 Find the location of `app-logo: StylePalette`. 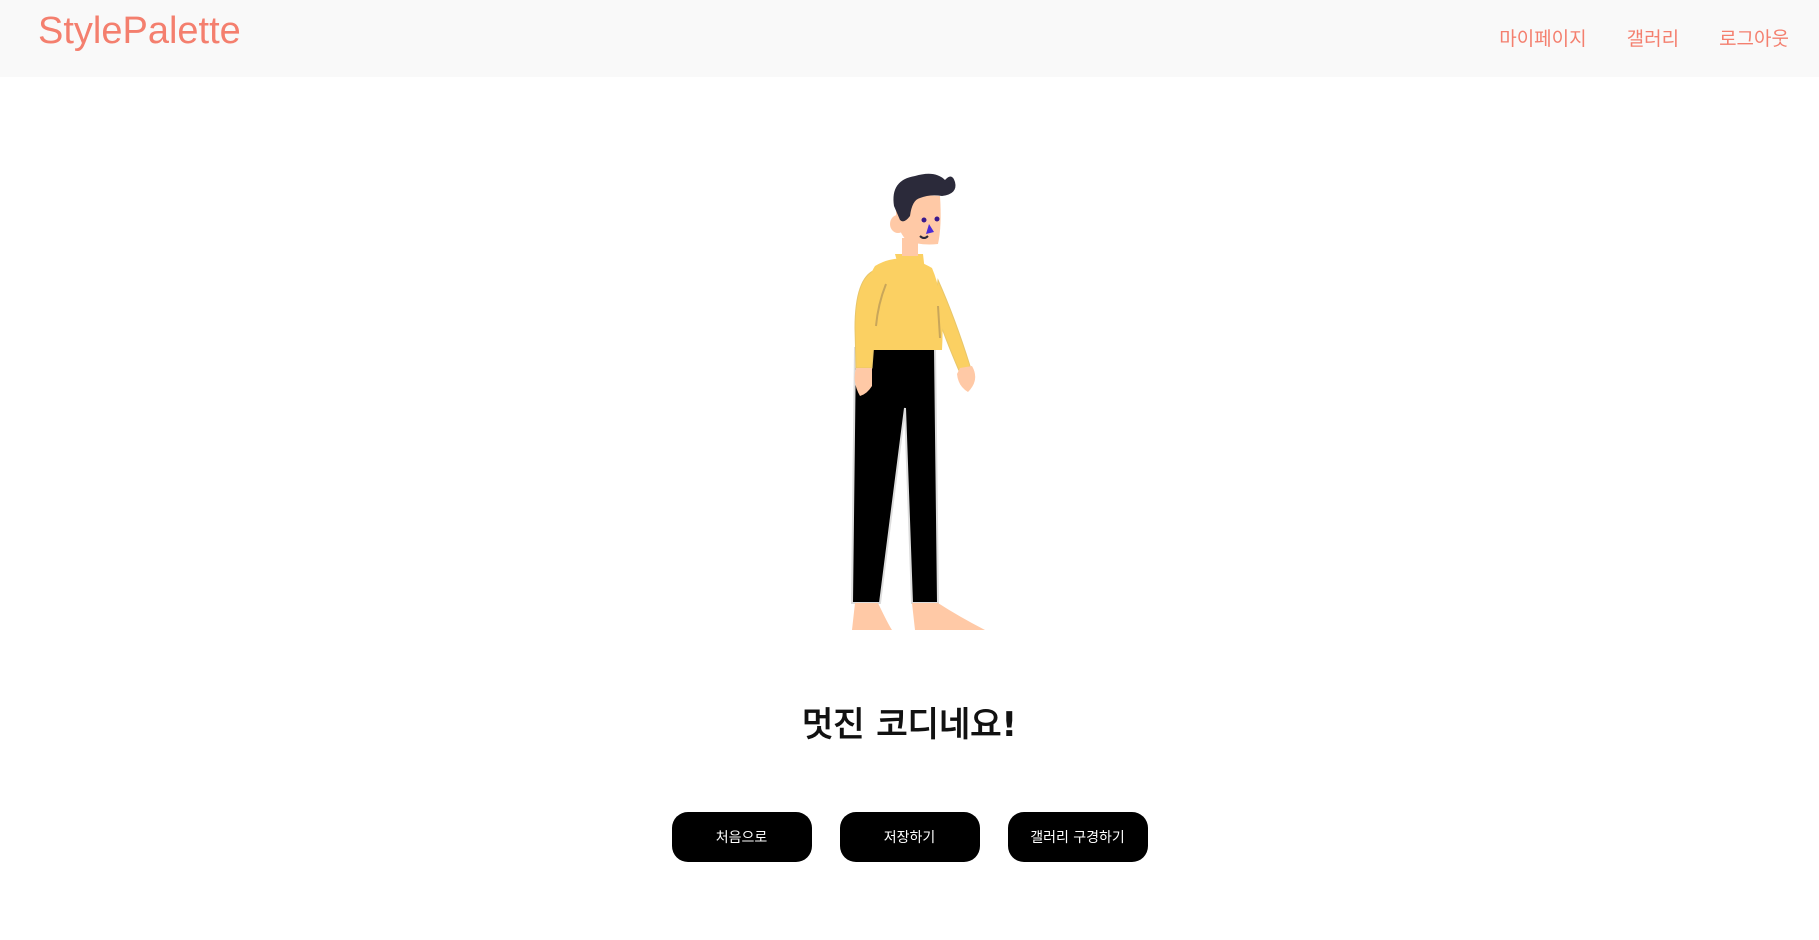

app-logo: StylePalette is located at coordinates (139, 31).